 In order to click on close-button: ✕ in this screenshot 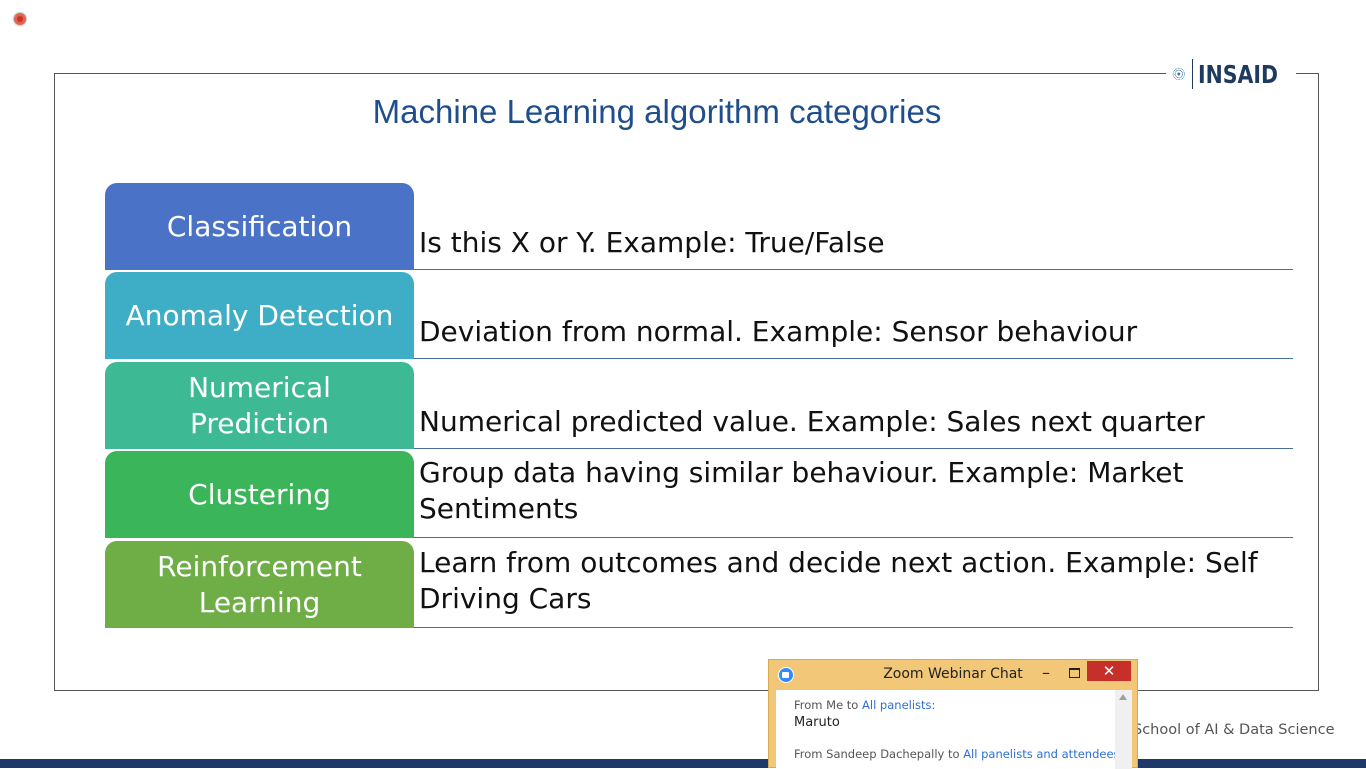, I will do `click(1109, 671)`.